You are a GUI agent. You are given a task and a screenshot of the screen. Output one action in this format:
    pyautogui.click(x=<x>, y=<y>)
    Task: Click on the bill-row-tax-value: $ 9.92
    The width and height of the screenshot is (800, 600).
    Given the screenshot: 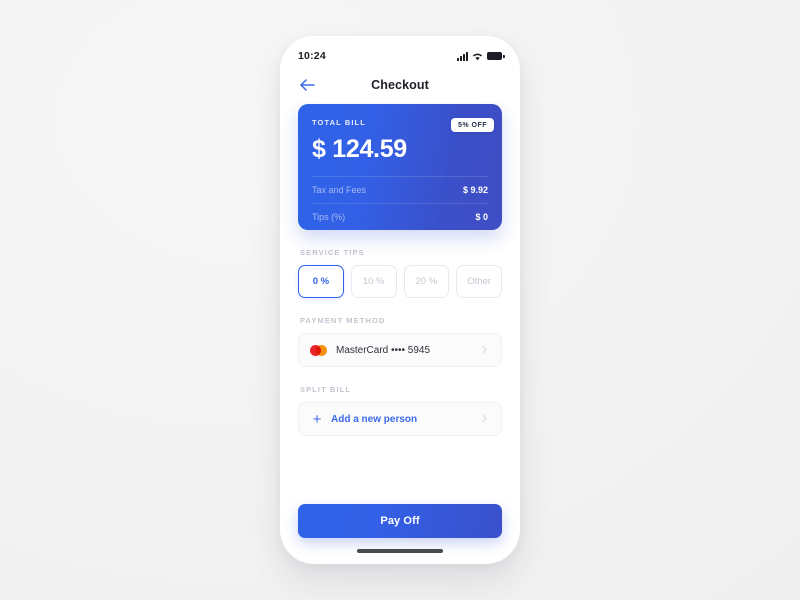 What is the action you would take?
    pyautogui.click(x=475, y=190)
    